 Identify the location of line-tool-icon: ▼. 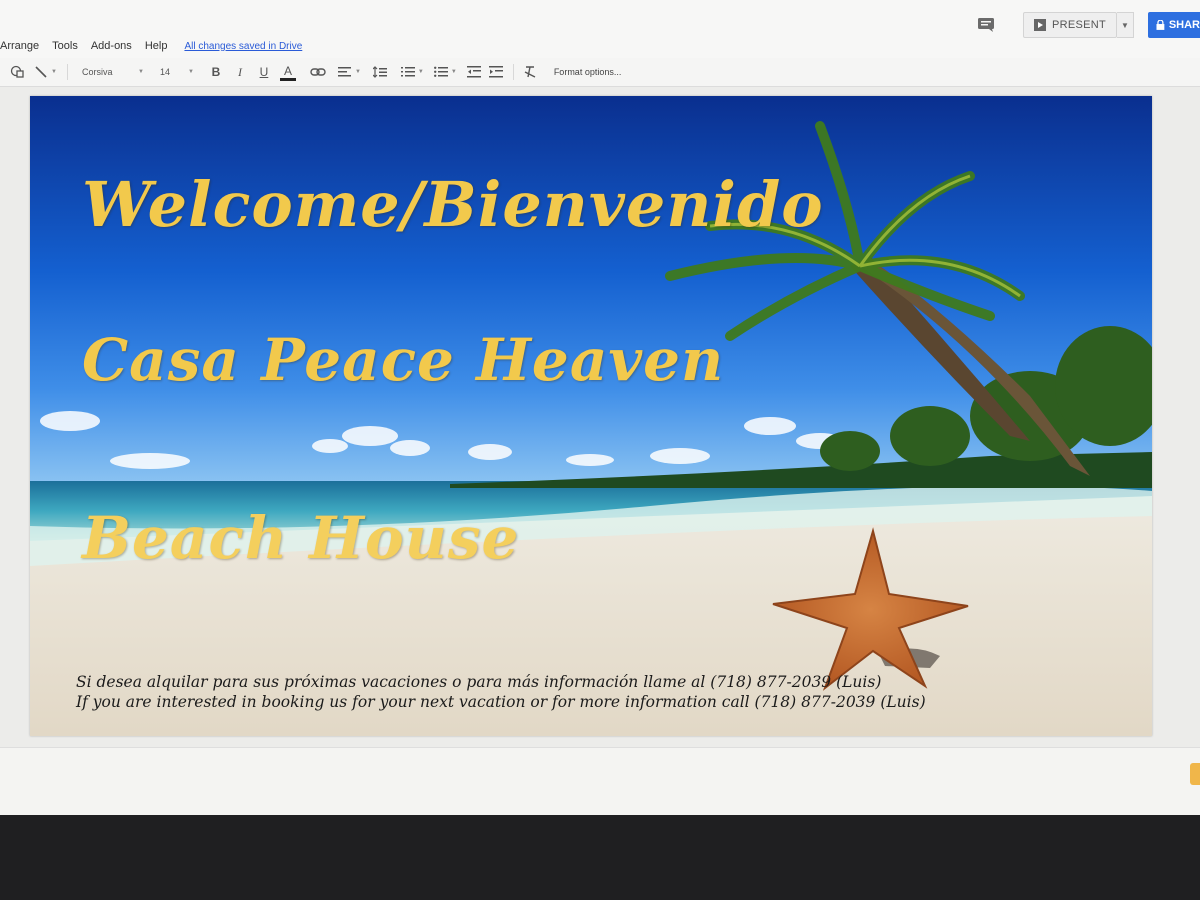
(45, 72).